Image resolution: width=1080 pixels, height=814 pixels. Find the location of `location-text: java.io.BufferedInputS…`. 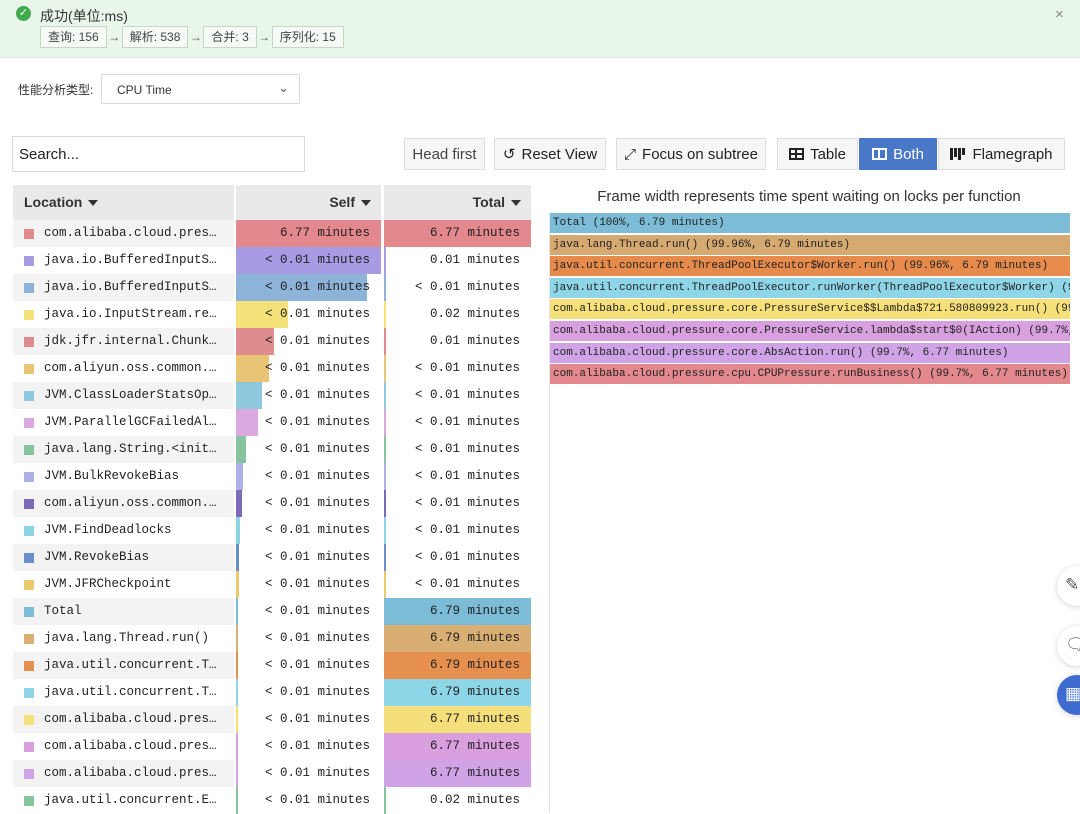

location-text: java.io.BufferedInputS… is located at coordinates (130, 287).